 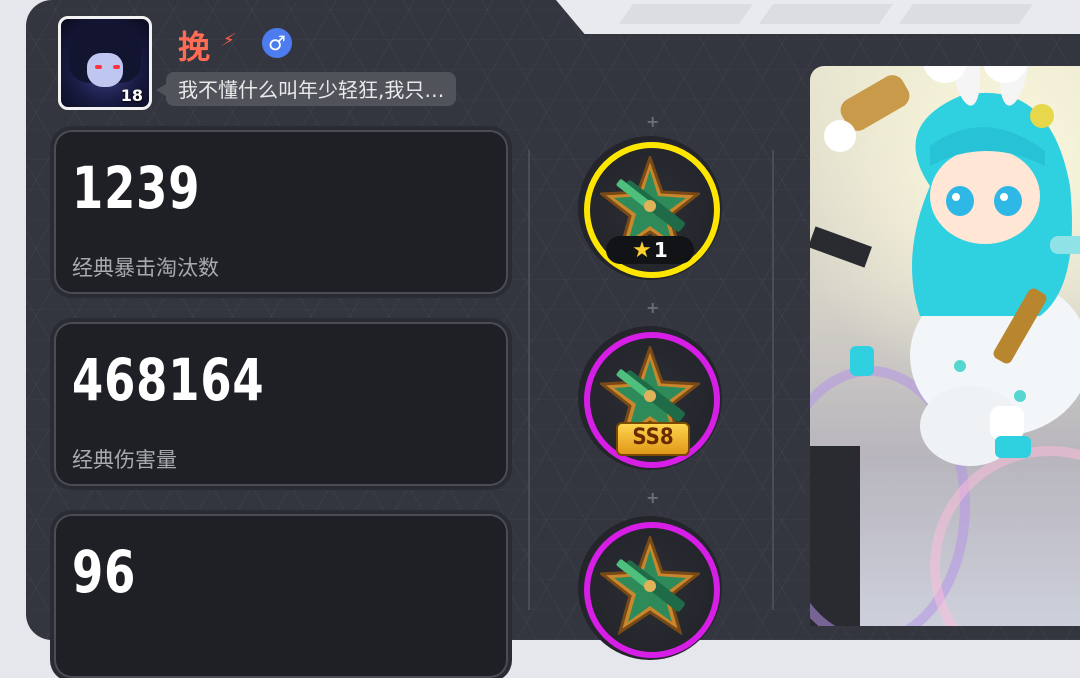 What do you see at coordinates (131, 95) in the screenshot?
I see `player-level: 18` at bounding box center [131, 95].